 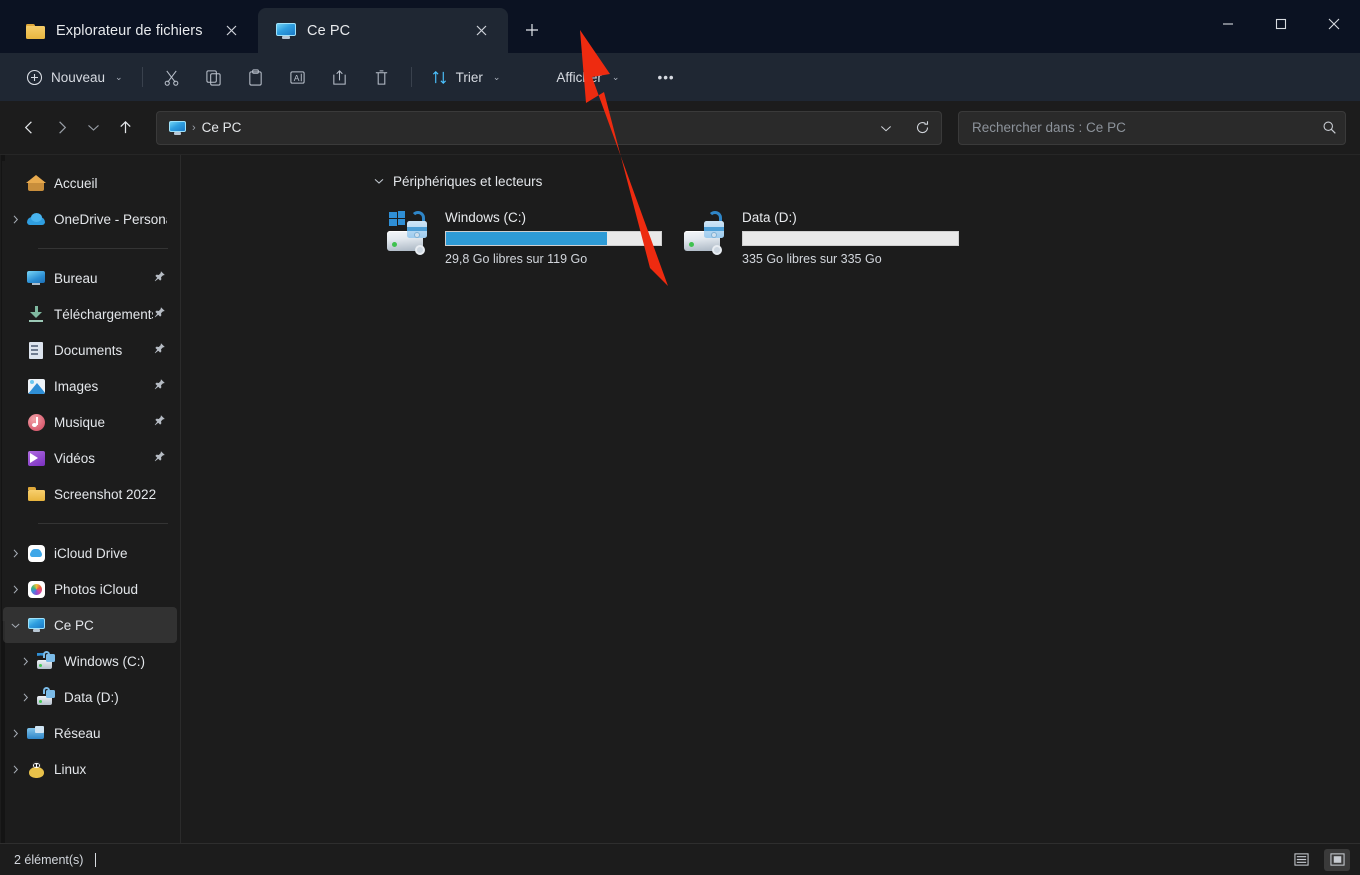 I want to click on sidebar-item-bureau: Bureau, so click(x=90, y=278).